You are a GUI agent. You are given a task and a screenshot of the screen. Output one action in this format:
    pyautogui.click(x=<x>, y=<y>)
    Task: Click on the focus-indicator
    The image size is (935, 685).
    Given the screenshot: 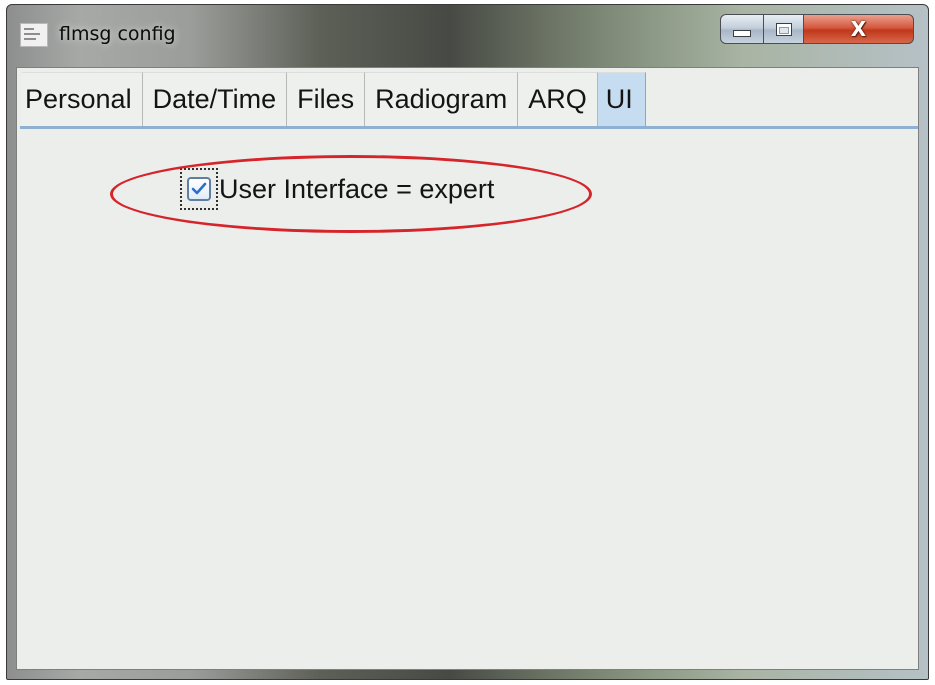 What is the action you would take?
    pyautogui.click(x=199, y=189)
    